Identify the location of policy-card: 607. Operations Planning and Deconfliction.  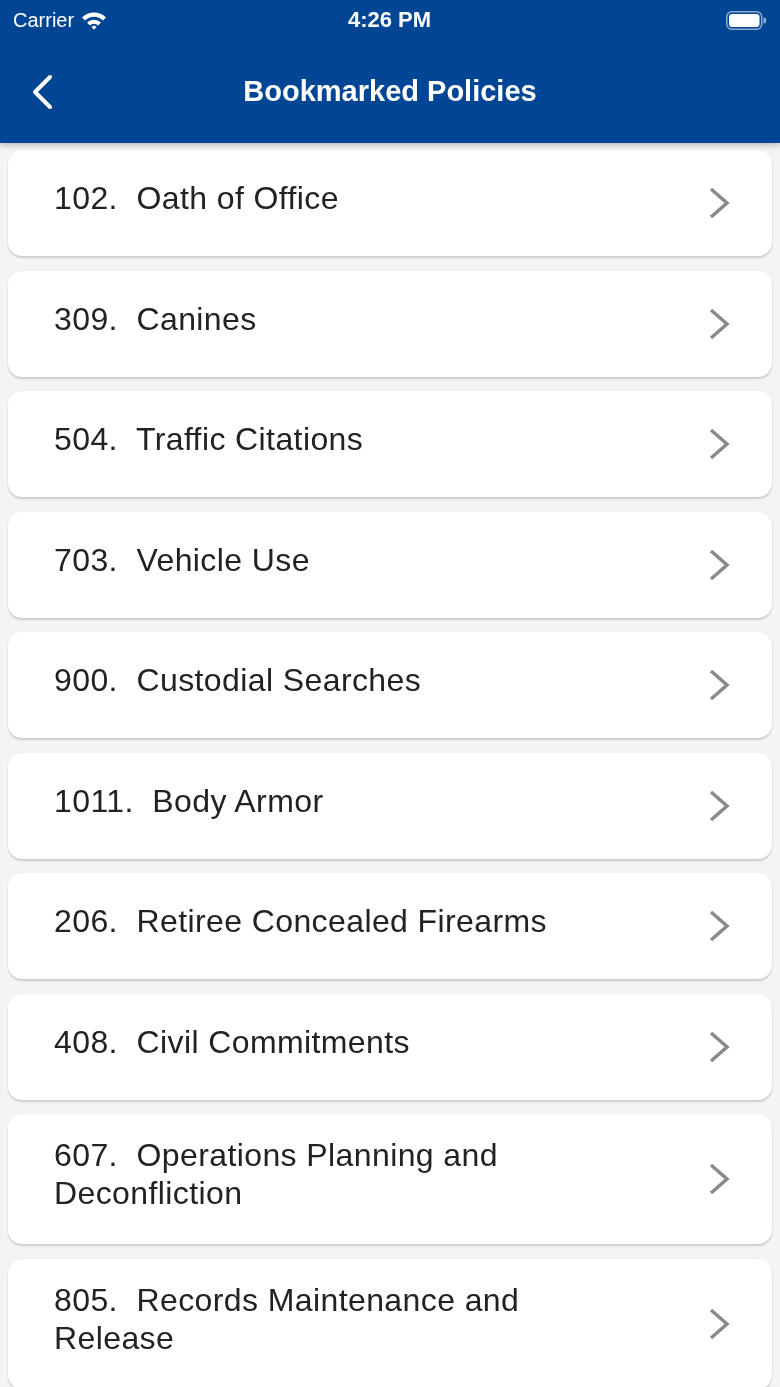
(390, 1179).